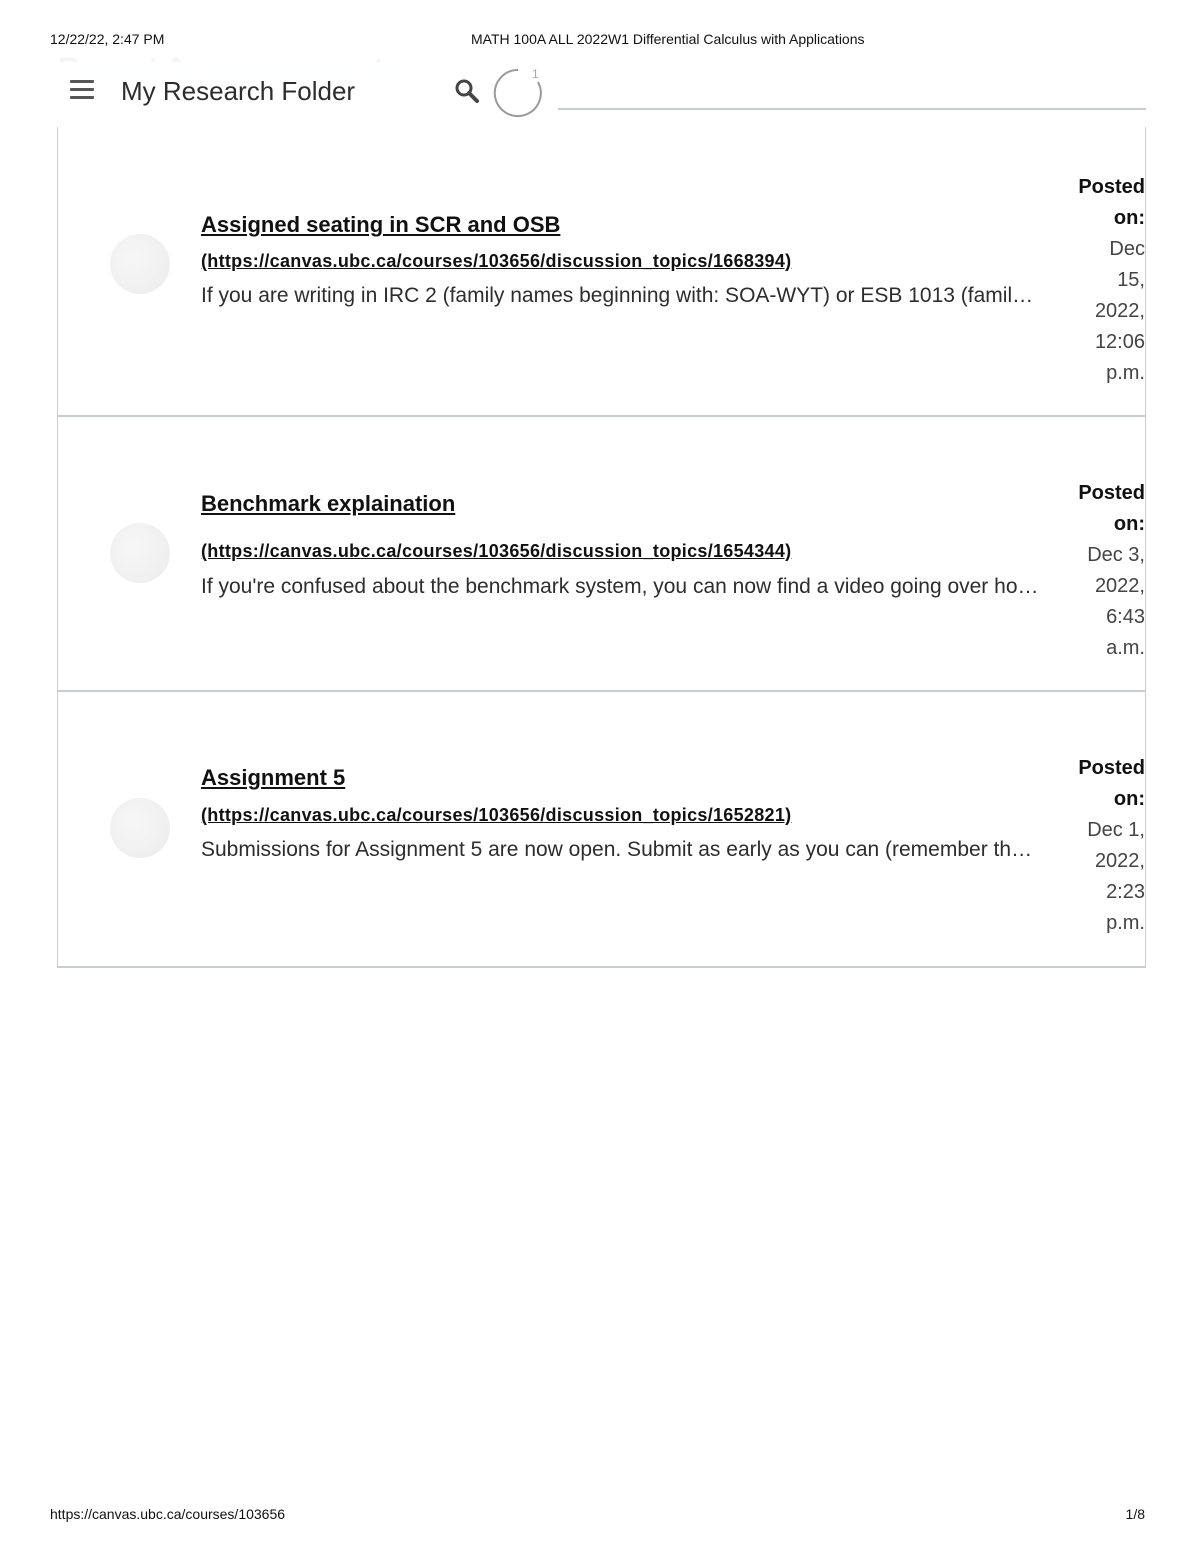  Describe the element at coordinates (467, 91) in the screenshot. I see `search-icon` at that location.